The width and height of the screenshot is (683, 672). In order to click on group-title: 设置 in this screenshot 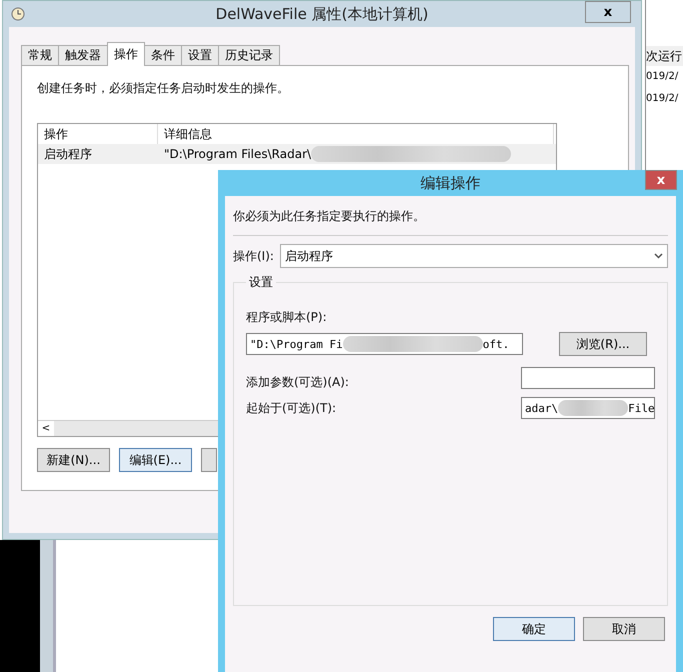, I will do `click(261, 282)`.